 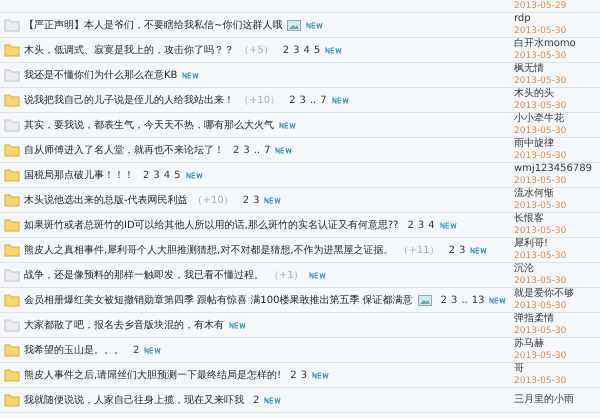 I want to click on author-link: 长恨客, so click(x=557, y=219).